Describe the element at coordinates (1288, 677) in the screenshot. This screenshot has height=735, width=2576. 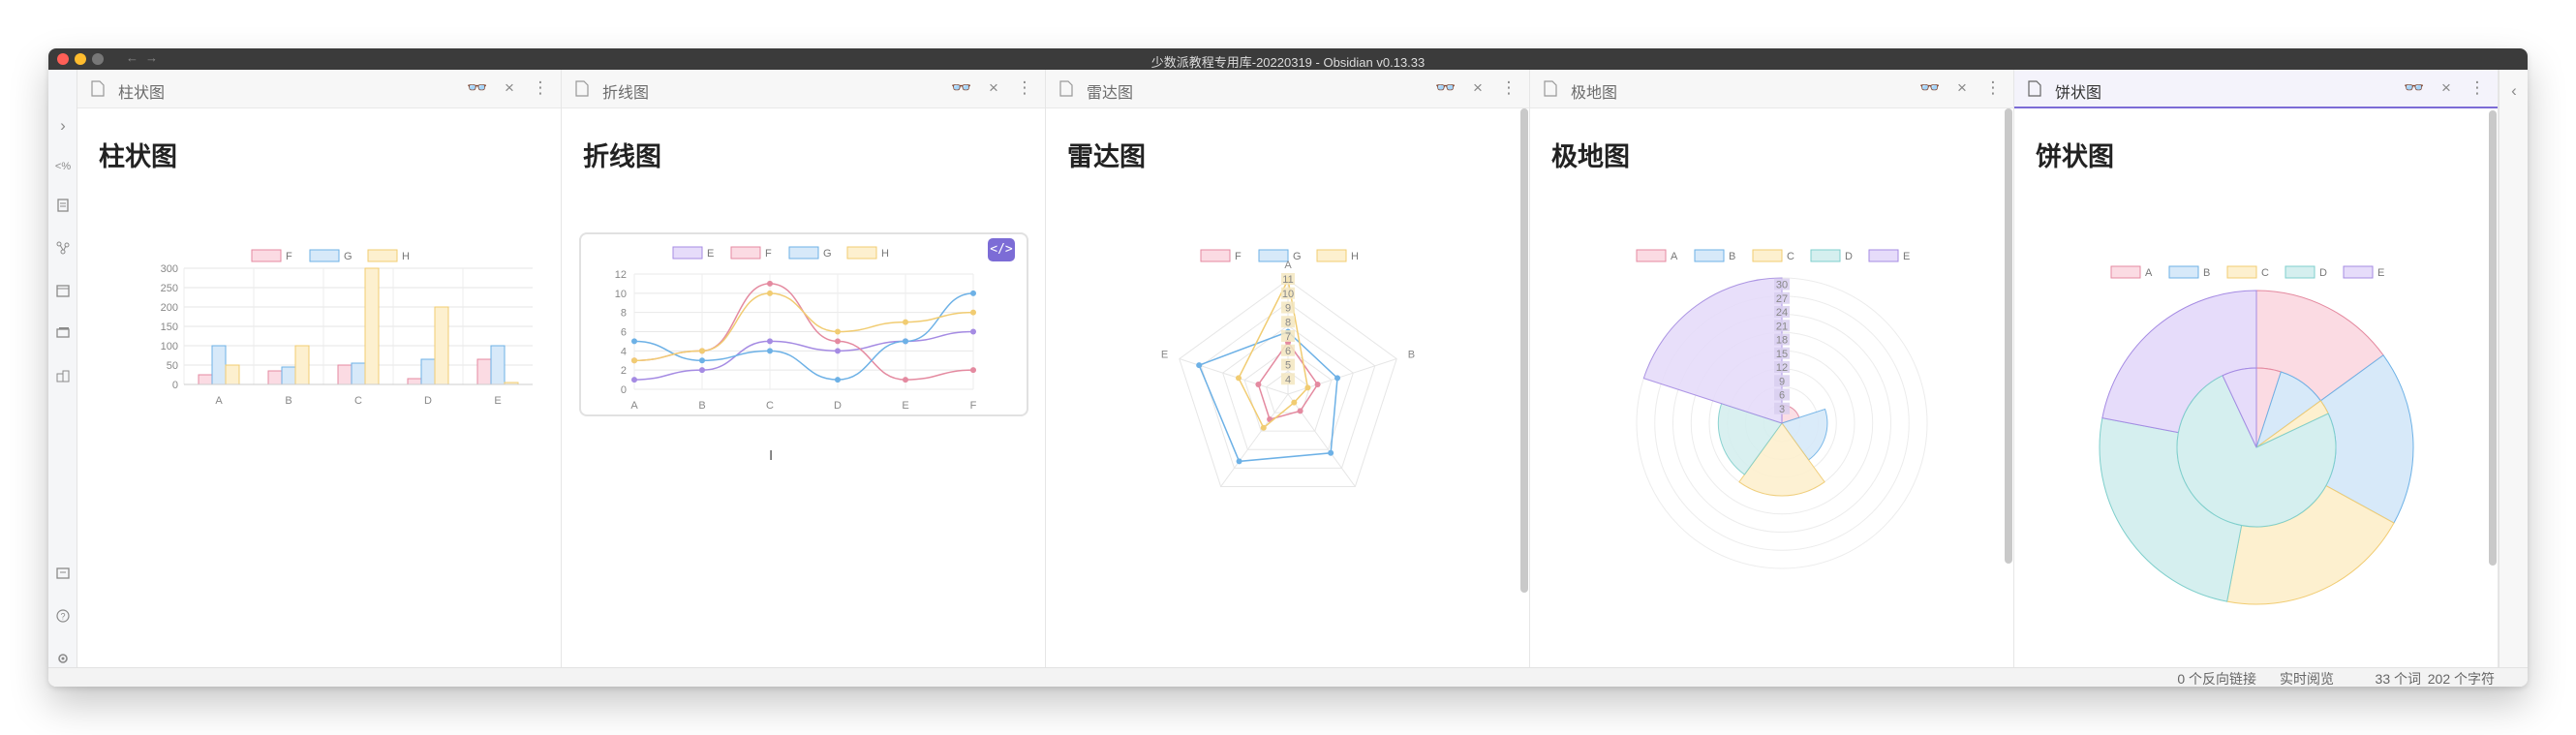
I see `status-bar: 0 个反向链接 实时阅览 33 个词 202 个字符` at that location.